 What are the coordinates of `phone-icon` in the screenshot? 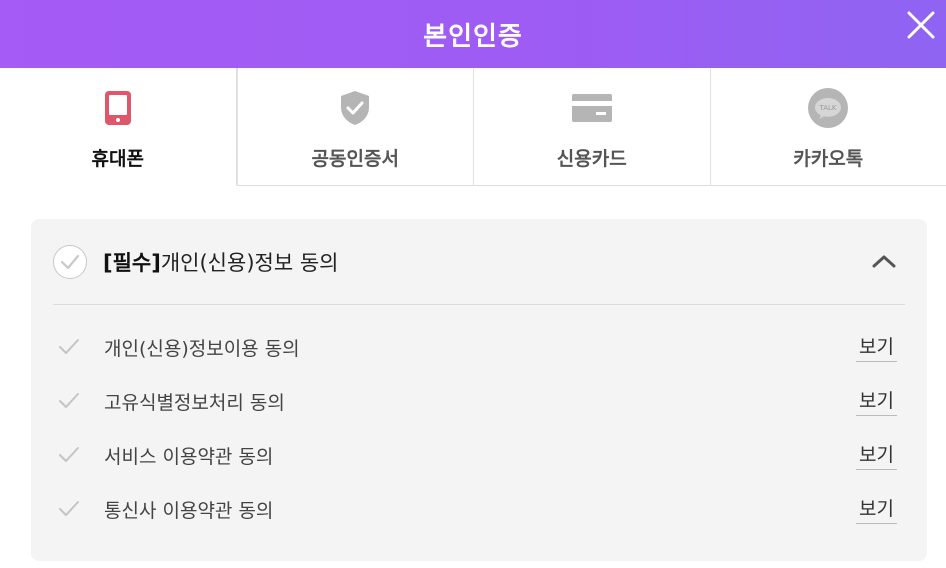 It's located at (118, 108).